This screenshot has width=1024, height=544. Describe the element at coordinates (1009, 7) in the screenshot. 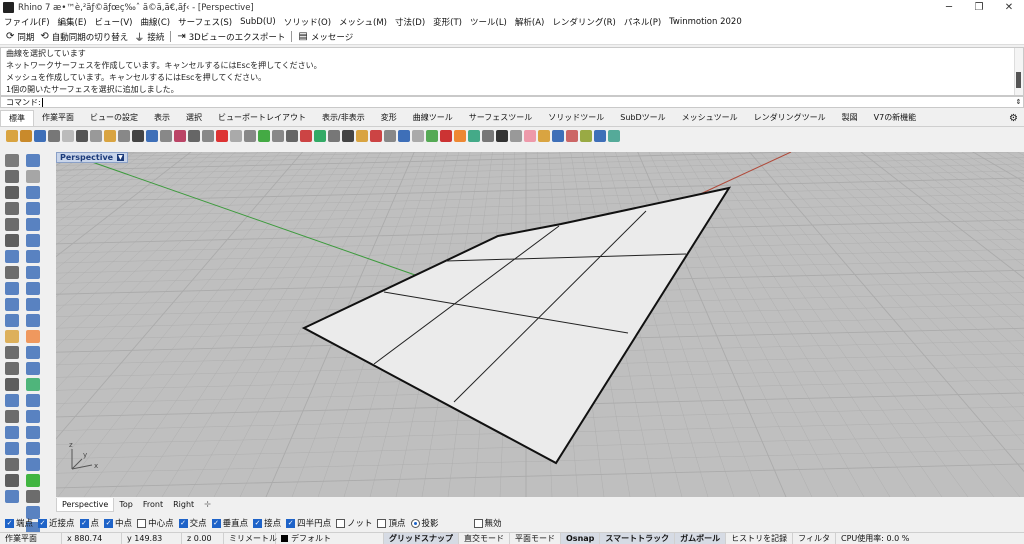

I see `close-button: ✕` at that location.